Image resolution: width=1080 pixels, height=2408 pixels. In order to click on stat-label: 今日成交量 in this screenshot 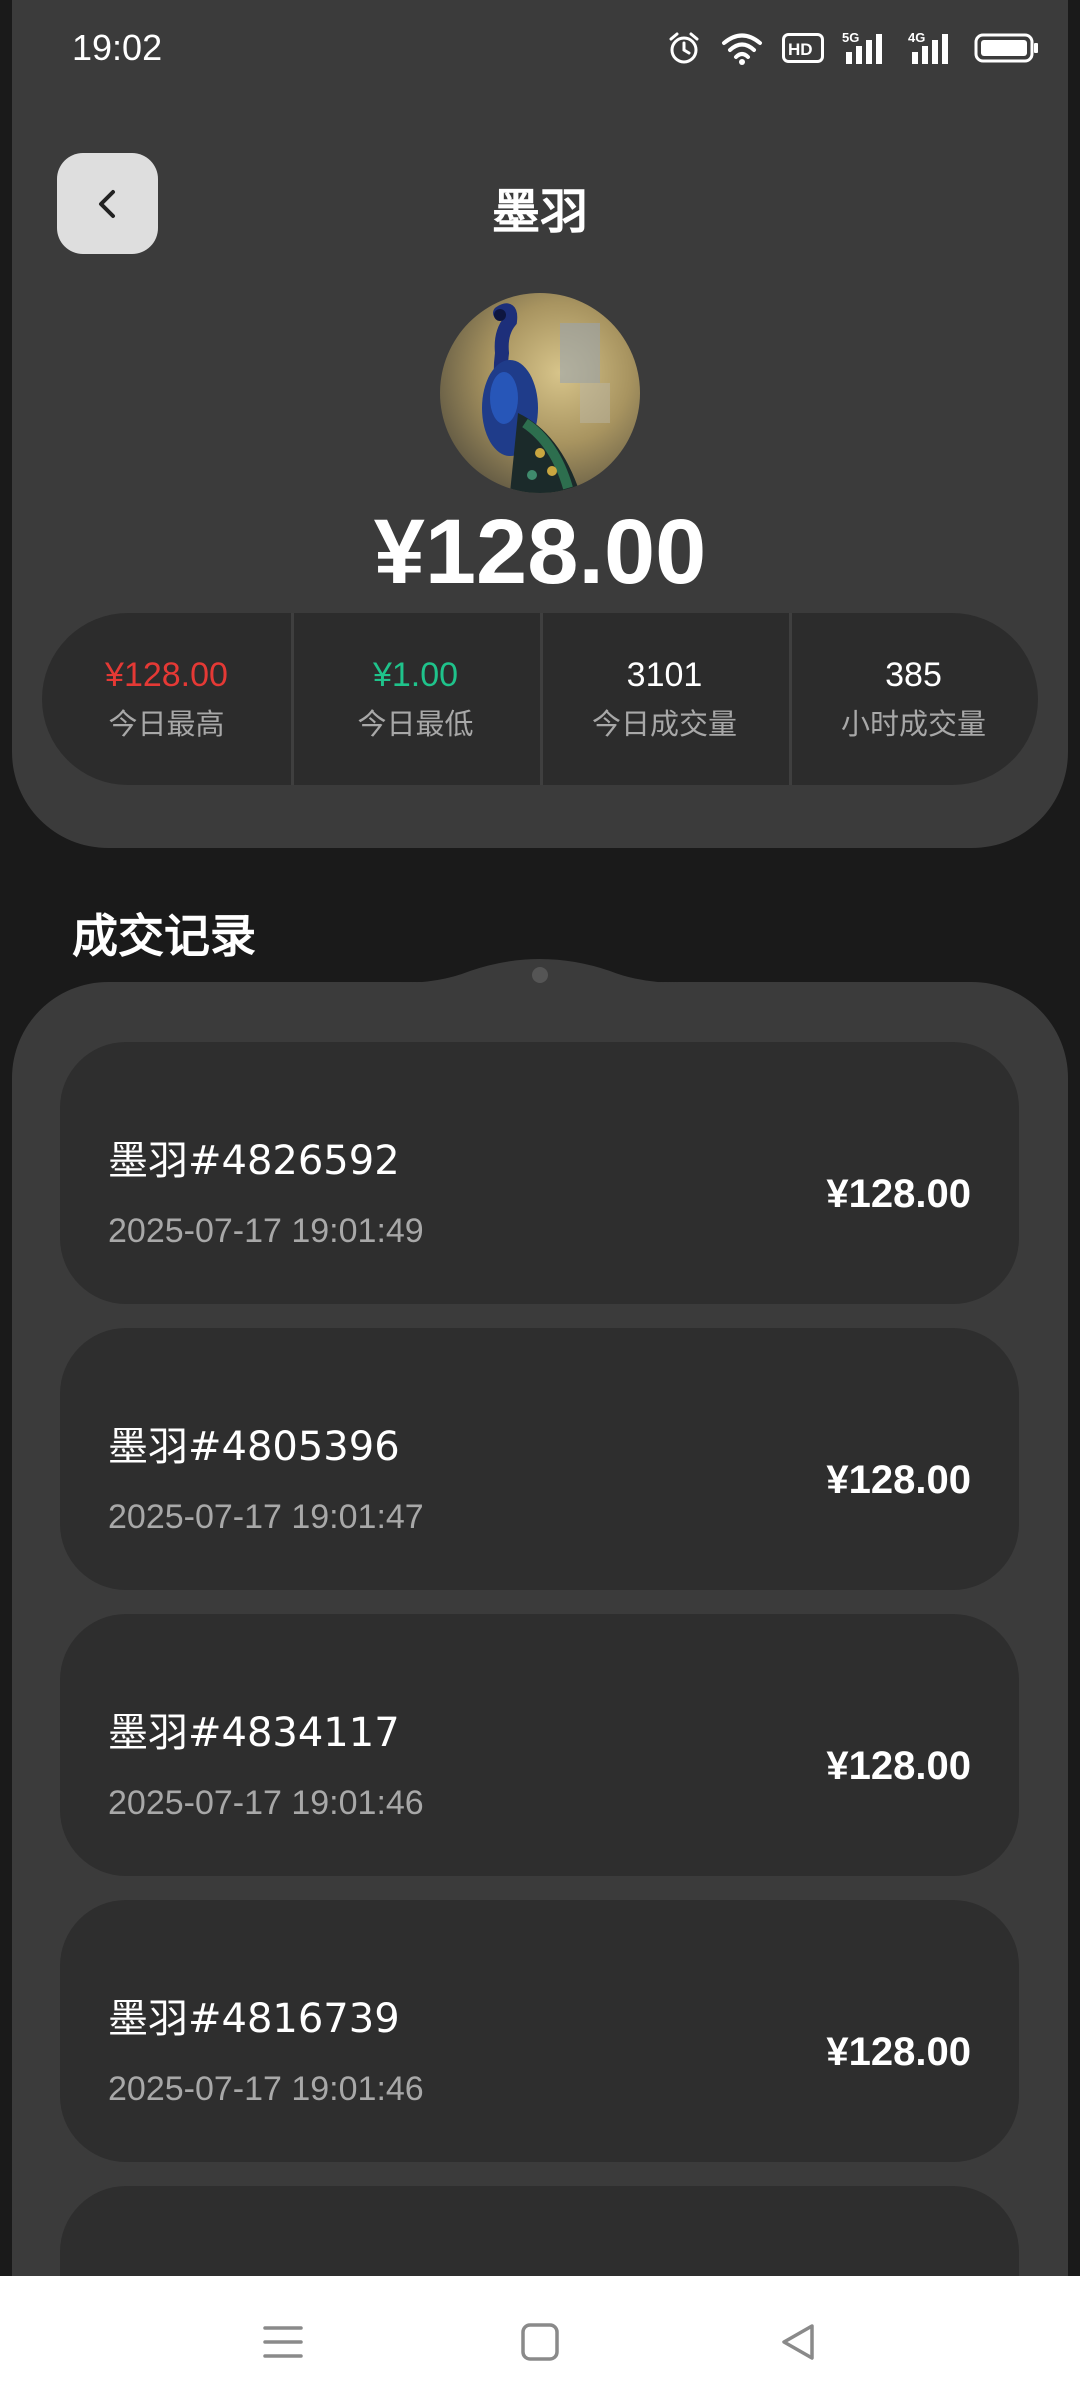, I will do `click(664, 723)`.